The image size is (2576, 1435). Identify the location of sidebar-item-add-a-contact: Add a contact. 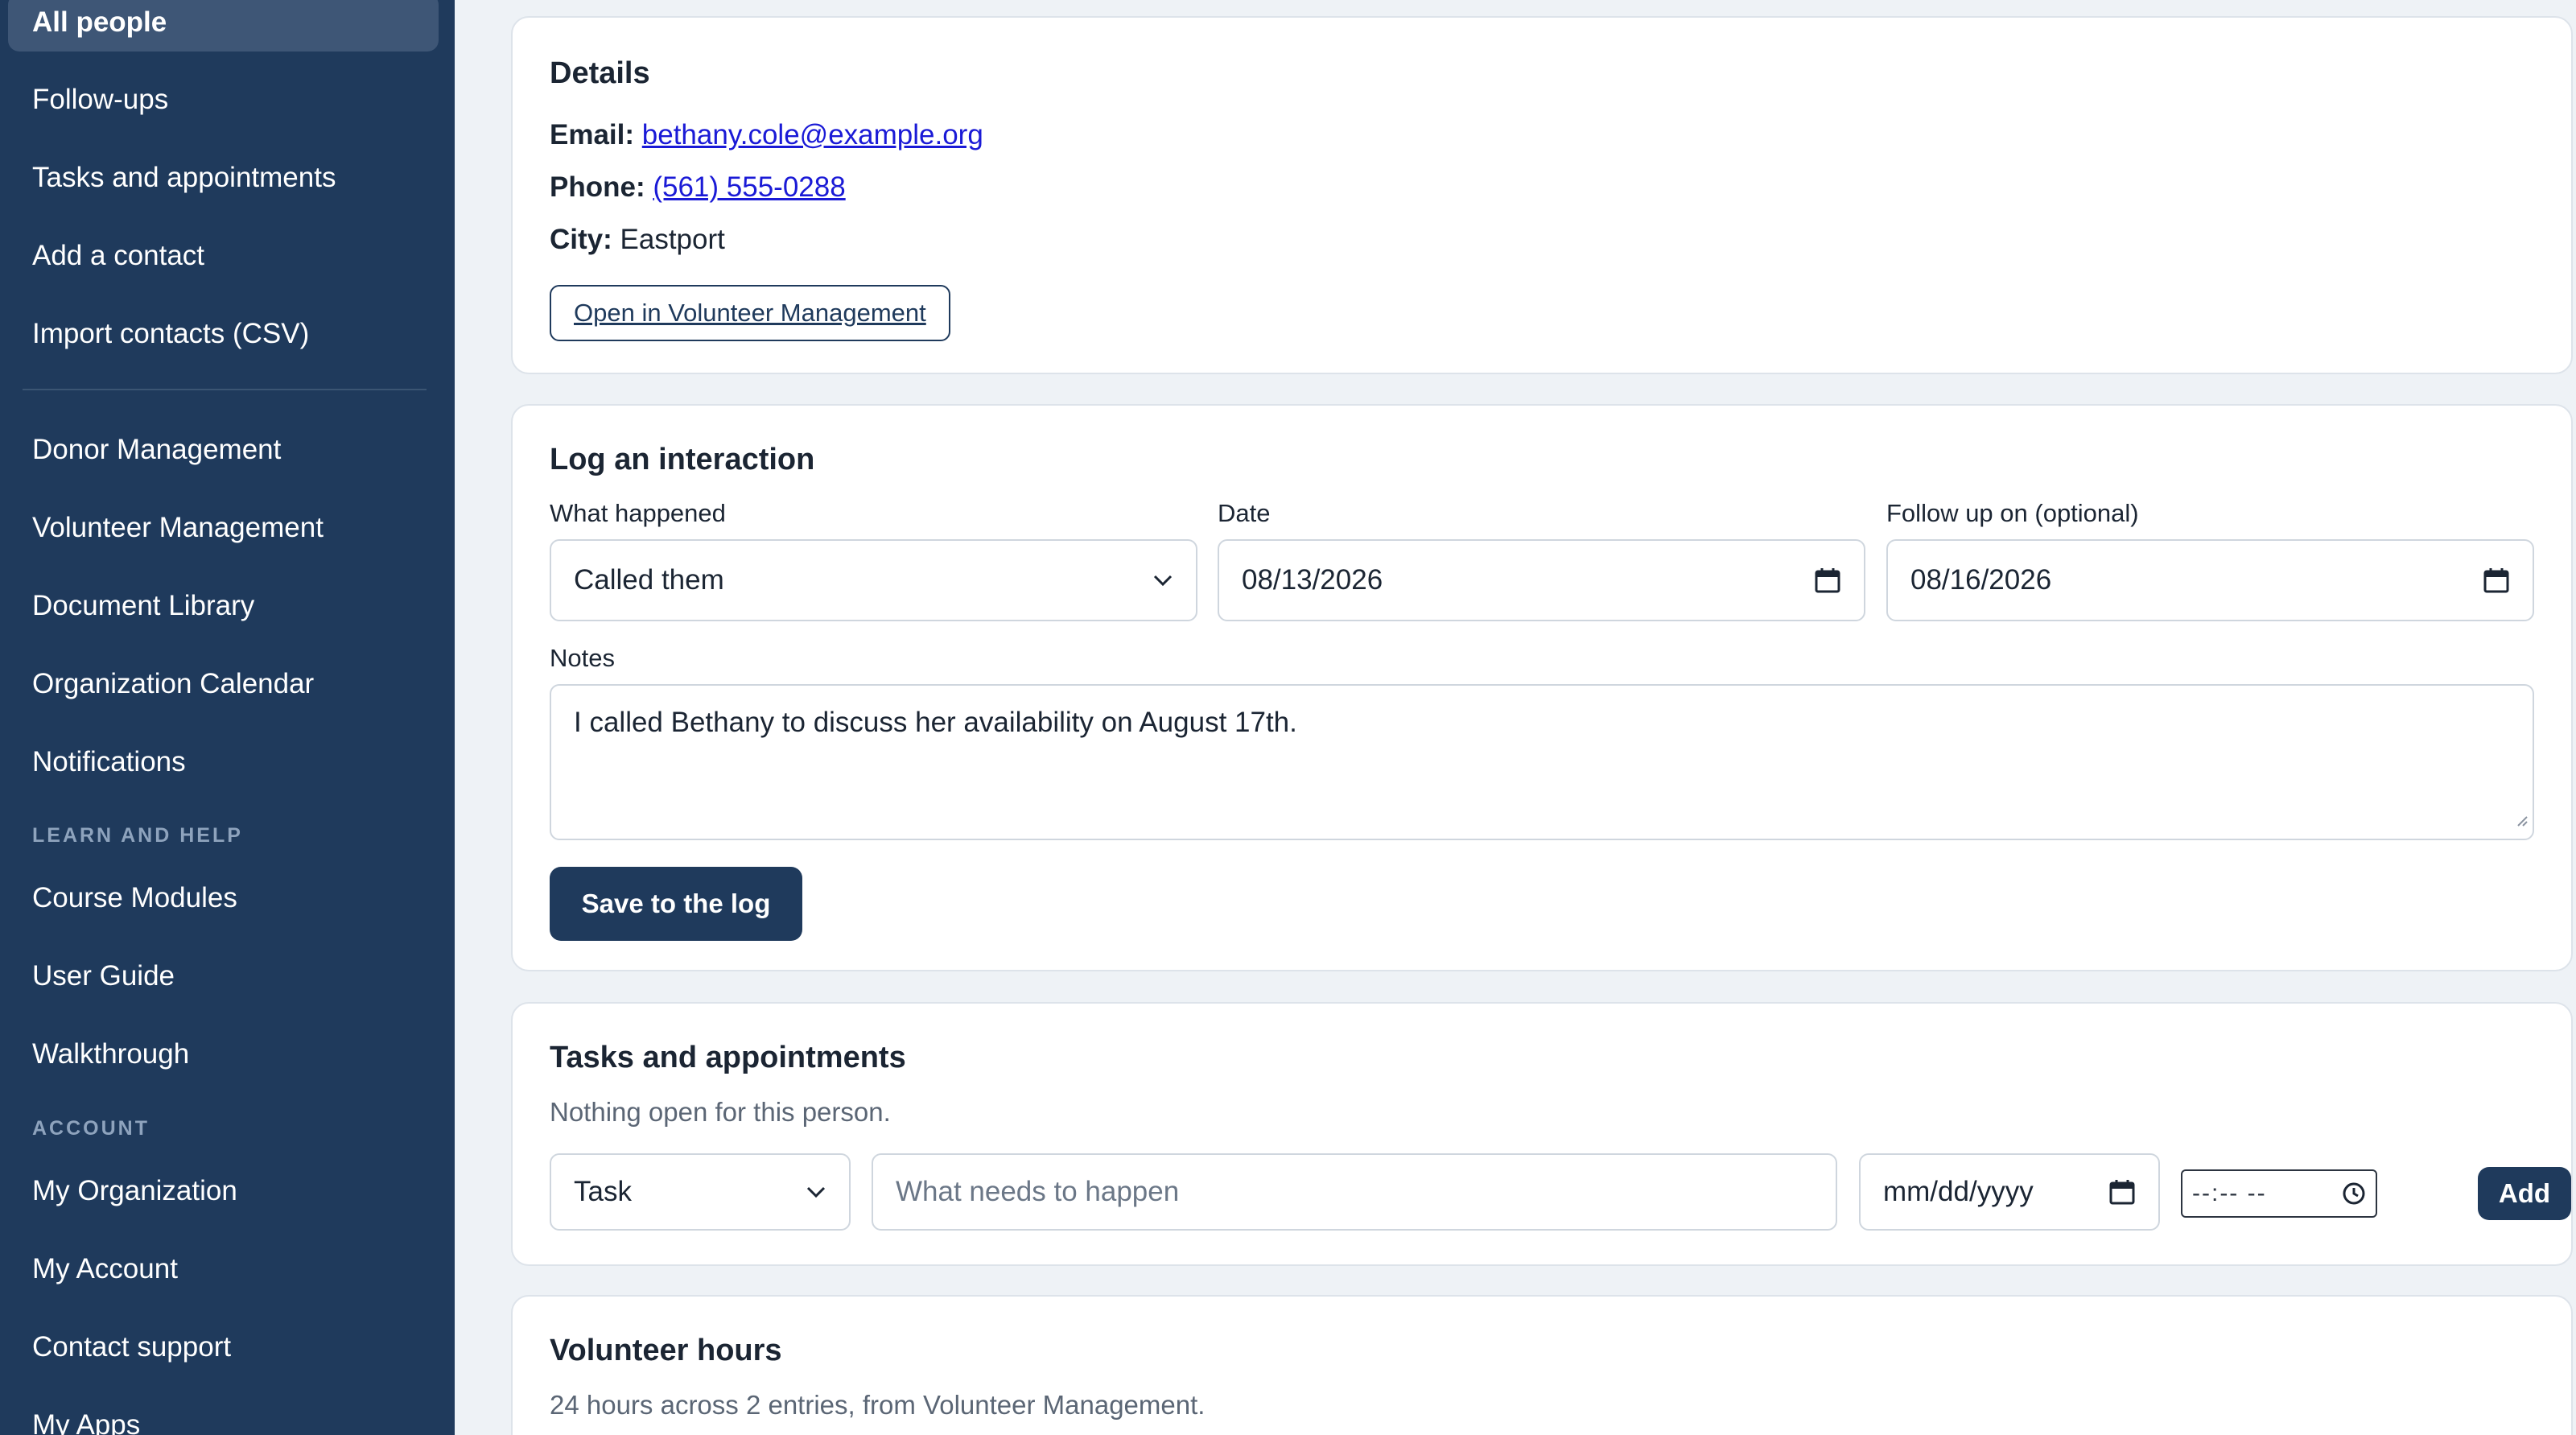
(223, 256).